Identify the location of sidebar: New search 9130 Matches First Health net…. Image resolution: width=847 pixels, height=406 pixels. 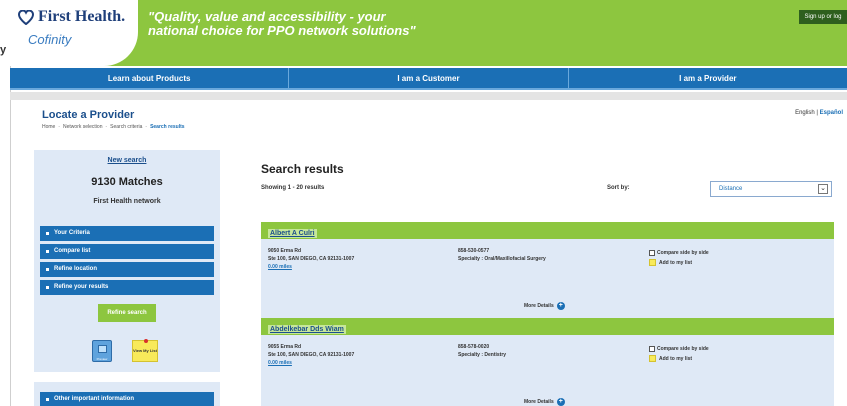
(127, 261).